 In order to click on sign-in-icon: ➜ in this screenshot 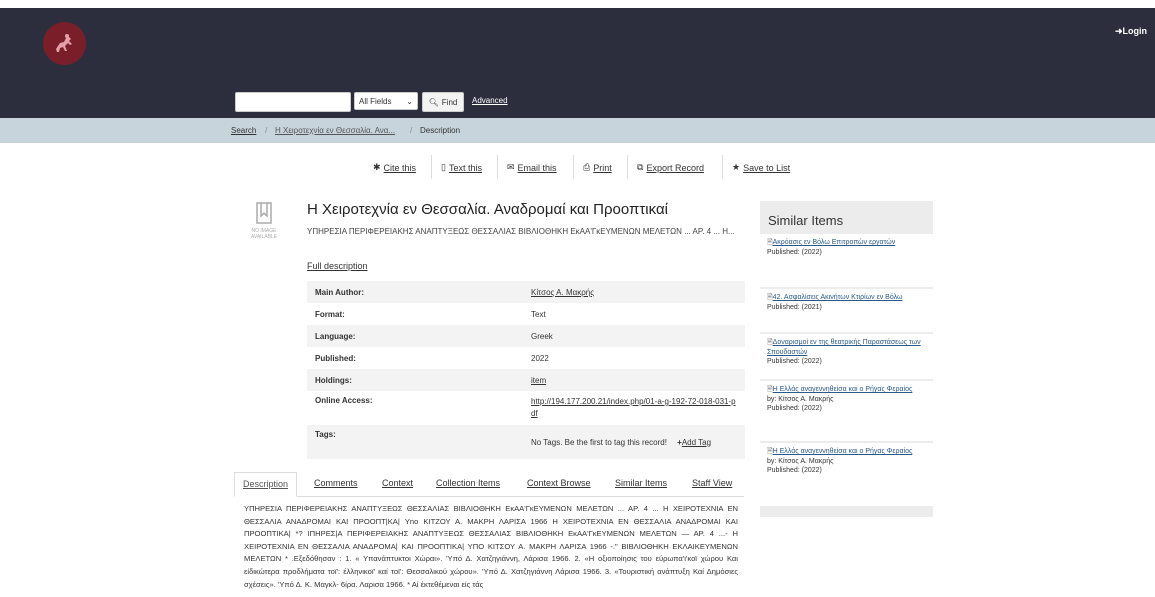, I will do `click(1118, 31)`.